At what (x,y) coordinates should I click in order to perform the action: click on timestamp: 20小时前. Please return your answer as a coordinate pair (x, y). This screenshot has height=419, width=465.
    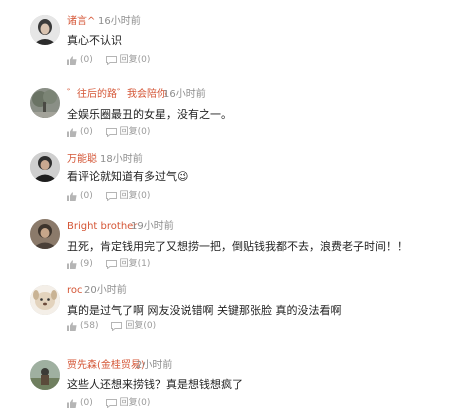
    Looking at the image, I should click on (105, 290).